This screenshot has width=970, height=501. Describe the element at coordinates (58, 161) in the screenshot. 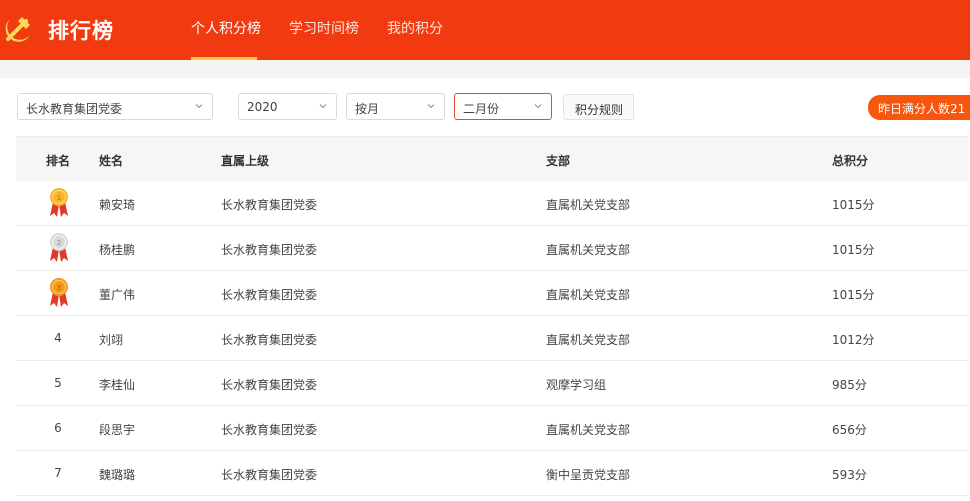

I see `column-header-rank: 排名` at that location.